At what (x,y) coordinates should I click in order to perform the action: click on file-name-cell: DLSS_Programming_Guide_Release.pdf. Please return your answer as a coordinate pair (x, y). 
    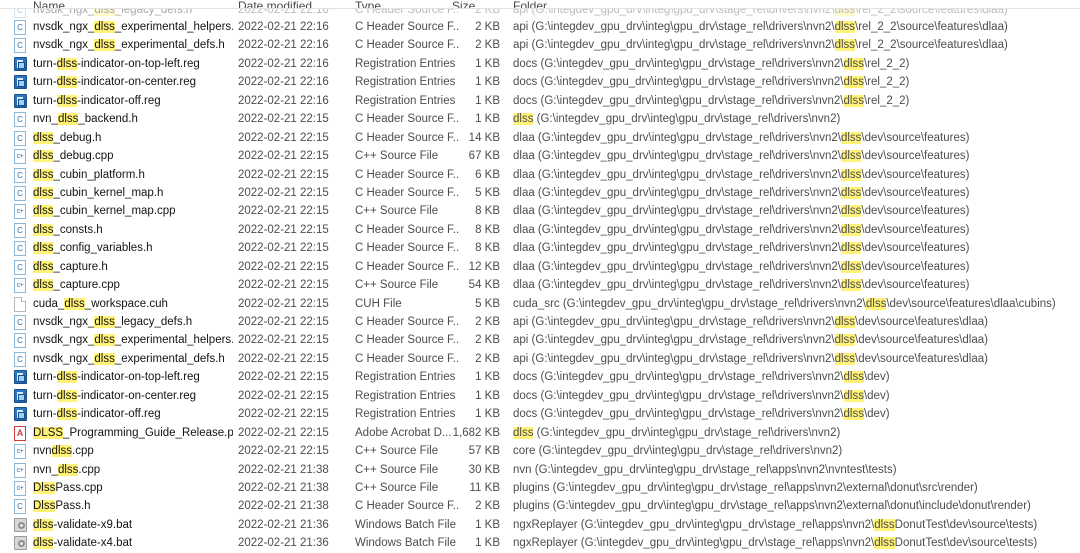
    Looking at the image, I should click on (133, 432).